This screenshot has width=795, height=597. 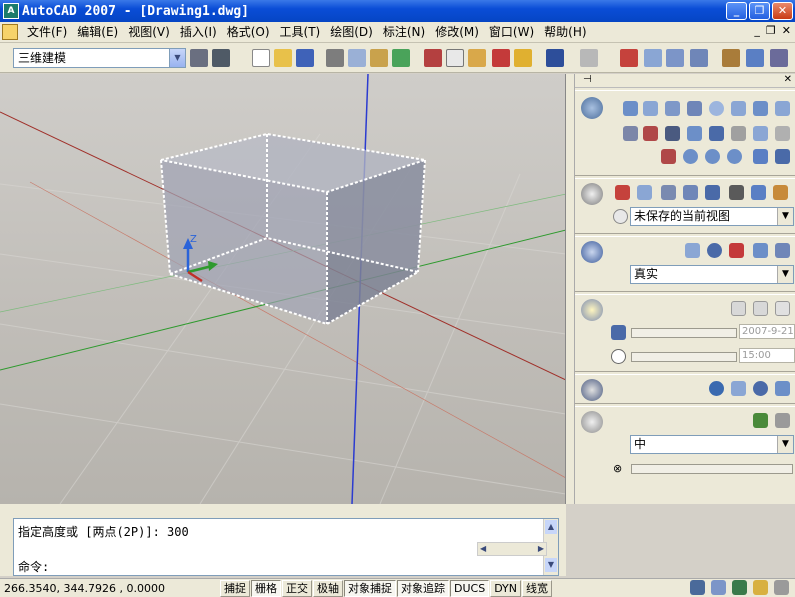 I want to click on osnap-toggle: 对象捕捉, so click(x=370, y=588).